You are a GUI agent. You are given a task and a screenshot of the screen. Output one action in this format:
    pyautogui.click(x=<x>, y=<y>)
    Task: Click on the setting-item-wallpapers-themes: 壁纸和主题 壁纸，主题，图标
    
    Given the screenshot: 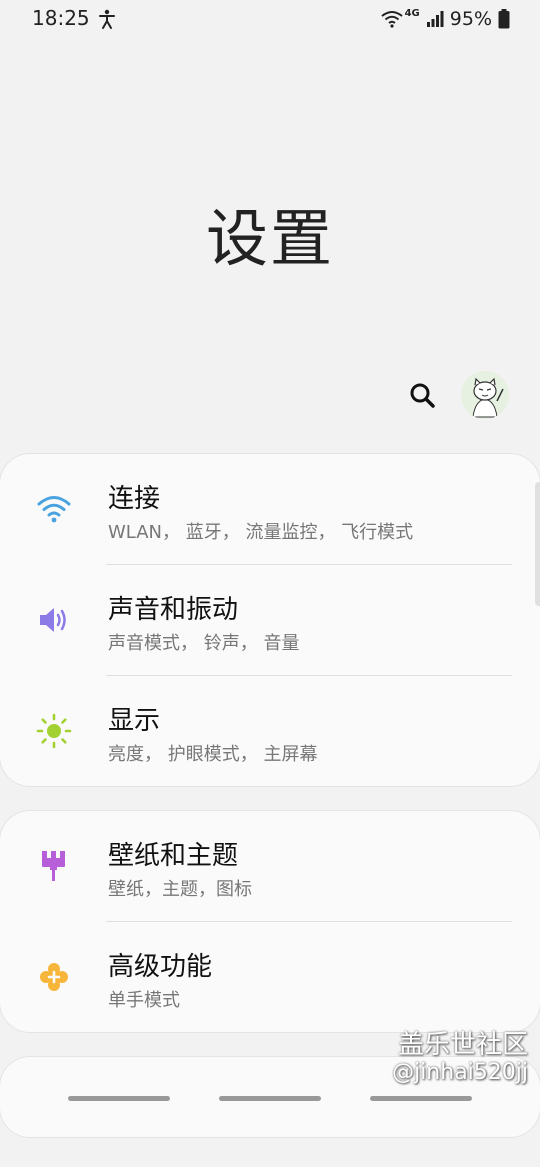 What is the action you would take?
    pyautogui.click(x=270, y=866)
    